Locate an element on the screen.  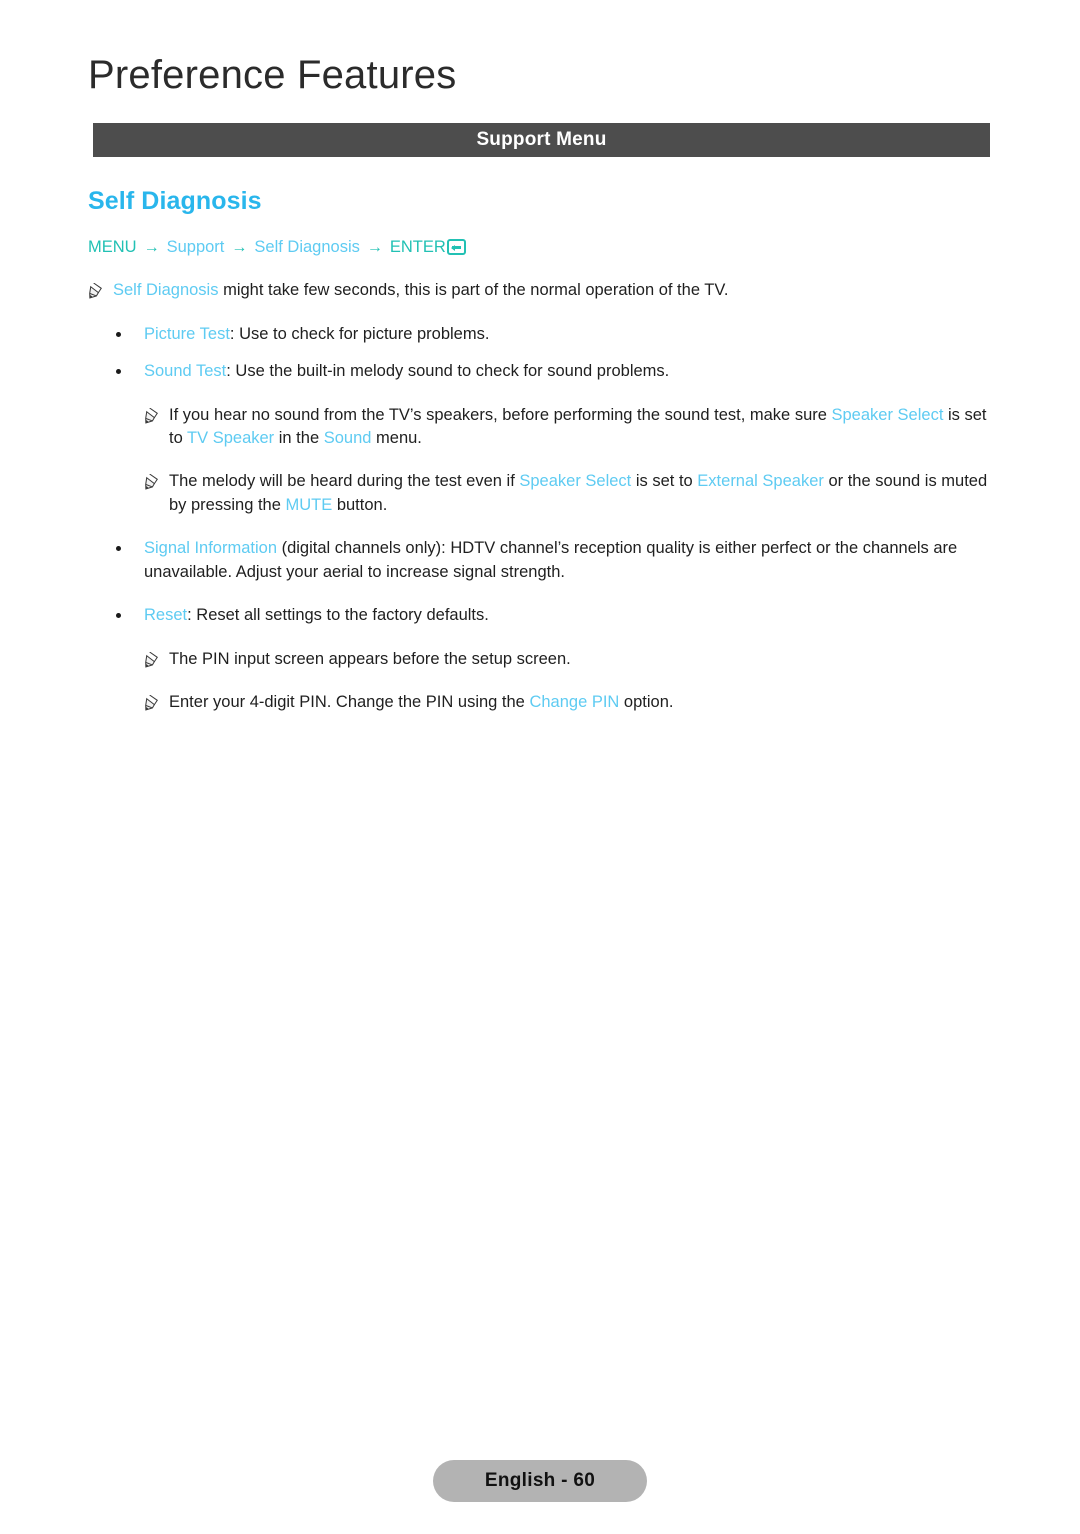
section-header-bar: Support Menu is located at coordinates (541, 140).